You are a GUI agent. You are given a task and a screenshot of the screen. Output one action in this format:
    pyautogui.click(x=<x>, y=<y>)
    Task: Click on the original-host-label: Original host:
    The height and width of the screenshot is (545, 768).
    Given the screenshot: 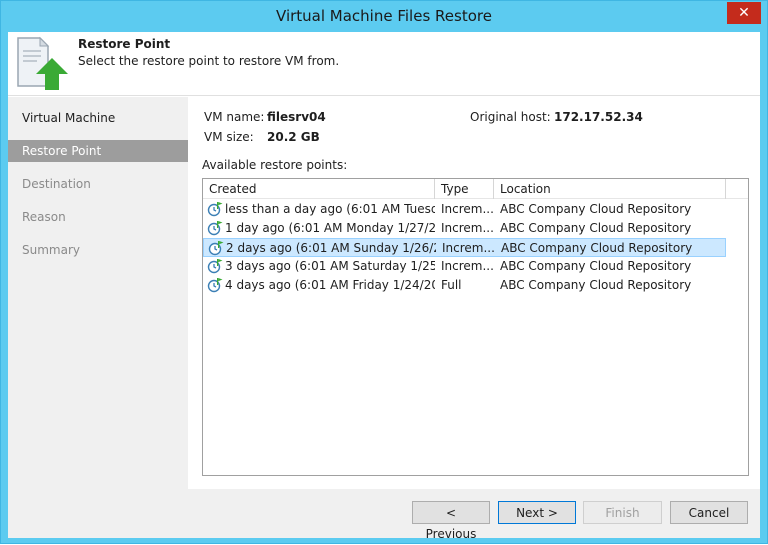 What is the action you would take?
    pyautogui.click(x=510, y=117)
    